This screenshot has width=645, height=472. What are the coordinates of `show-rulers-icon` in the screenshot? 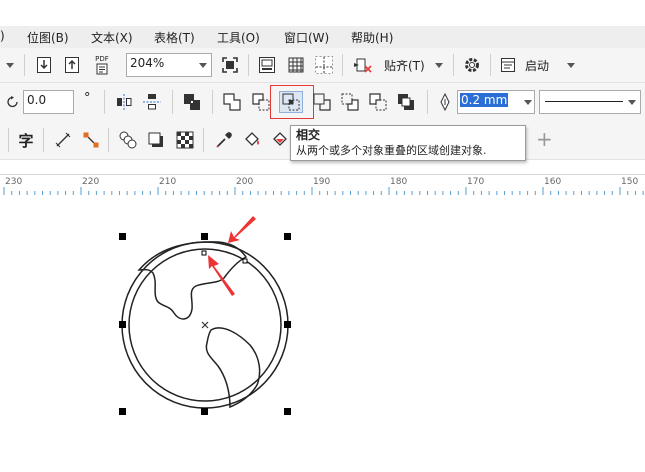 It's located at (267, 65).